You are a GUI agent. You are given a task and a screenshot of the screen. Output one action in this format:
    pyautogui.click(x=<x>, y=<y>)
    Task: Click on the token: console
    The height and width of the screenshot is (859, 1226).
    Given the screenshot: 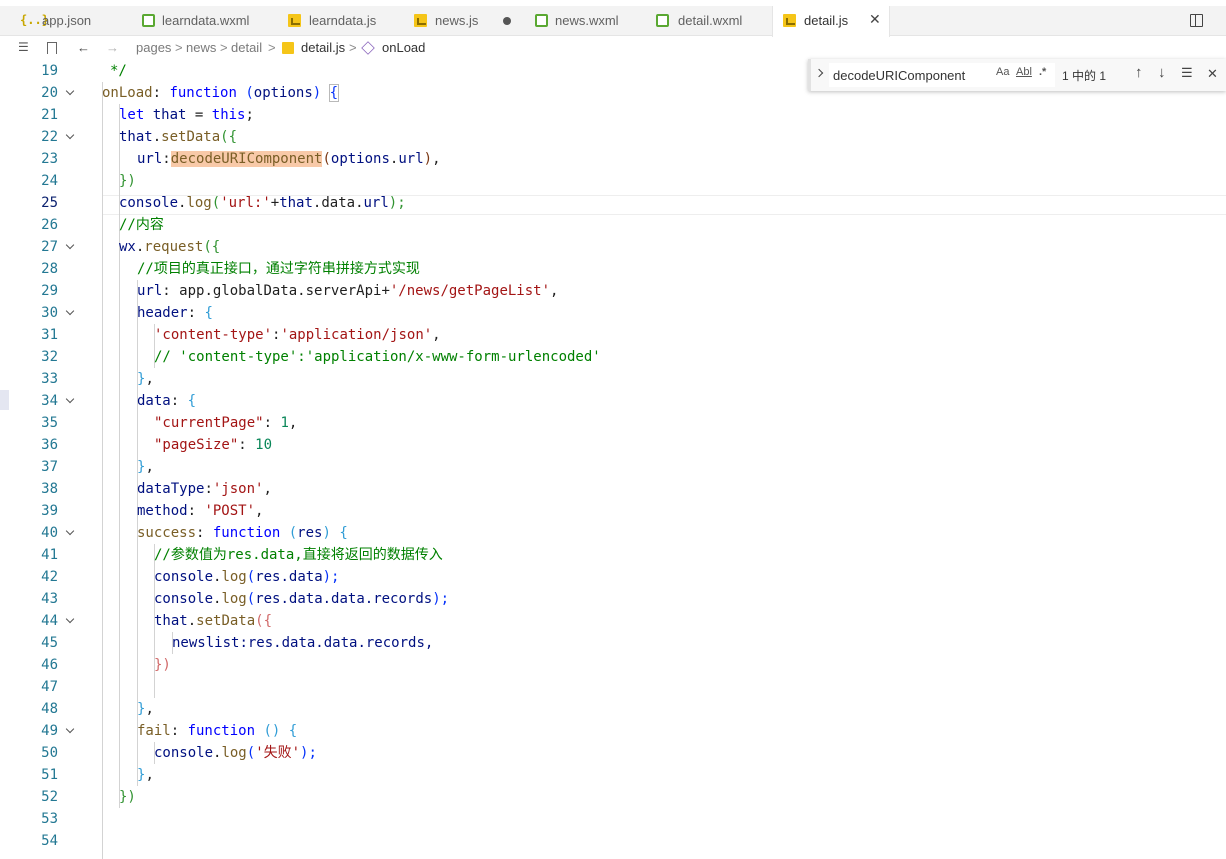 What is the action you would take?
    pyautogui.click(x=184, y=753)
    